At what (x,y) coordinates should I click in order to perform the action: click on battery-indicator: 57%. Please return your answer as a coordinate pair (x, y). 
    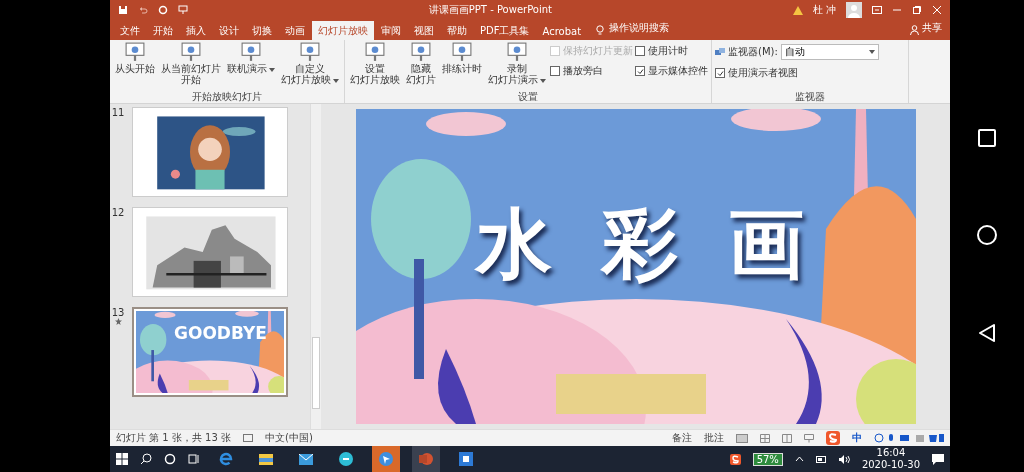
    Looking at the image, I should click on (767, 459).